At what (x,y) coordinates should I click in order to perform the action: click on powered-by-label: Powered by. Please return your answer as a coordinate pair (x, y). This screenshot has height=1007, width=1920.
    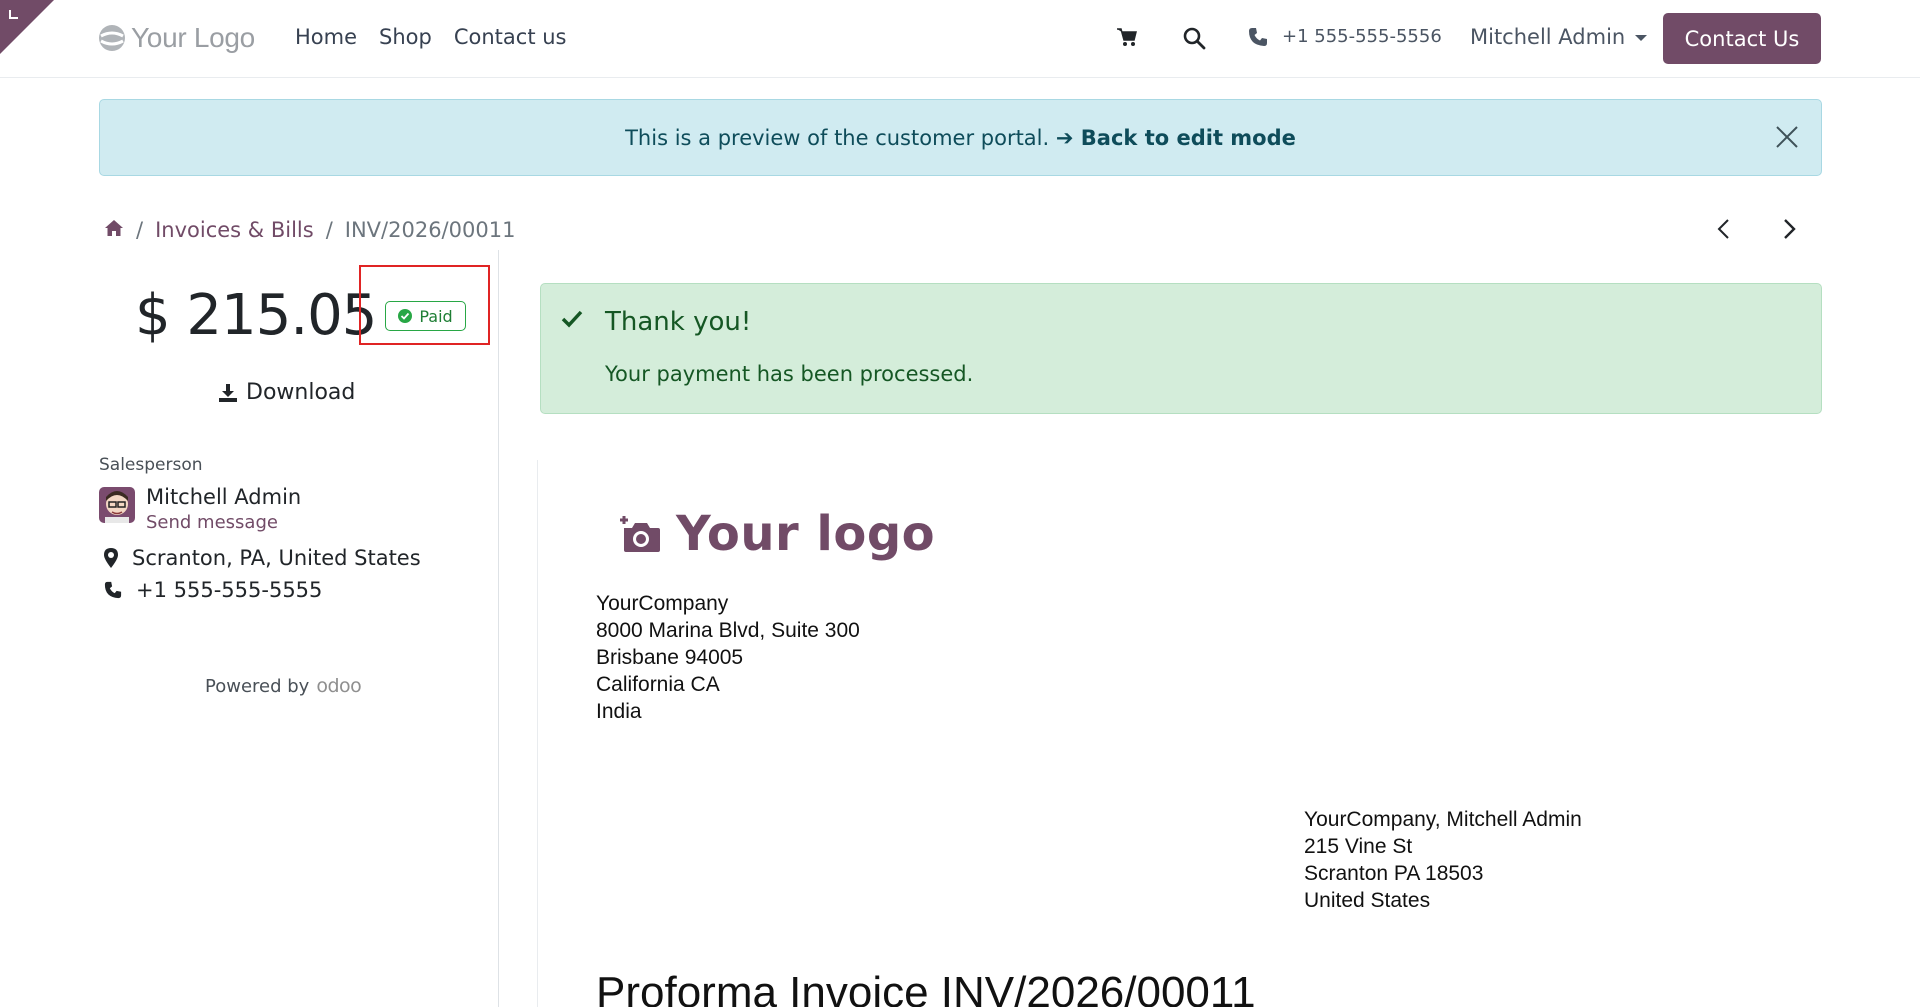
    Looking at the image, I should click on (257, 686).